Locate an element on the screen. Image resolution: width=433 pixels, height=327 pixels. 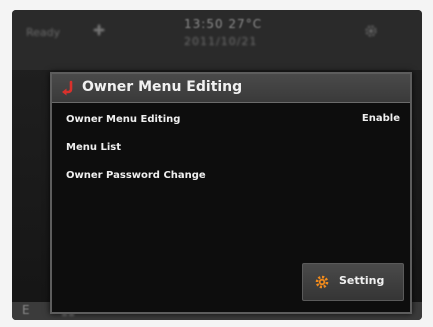
menu-item-menu-list: Menu List is located at coordinates (233, 149).